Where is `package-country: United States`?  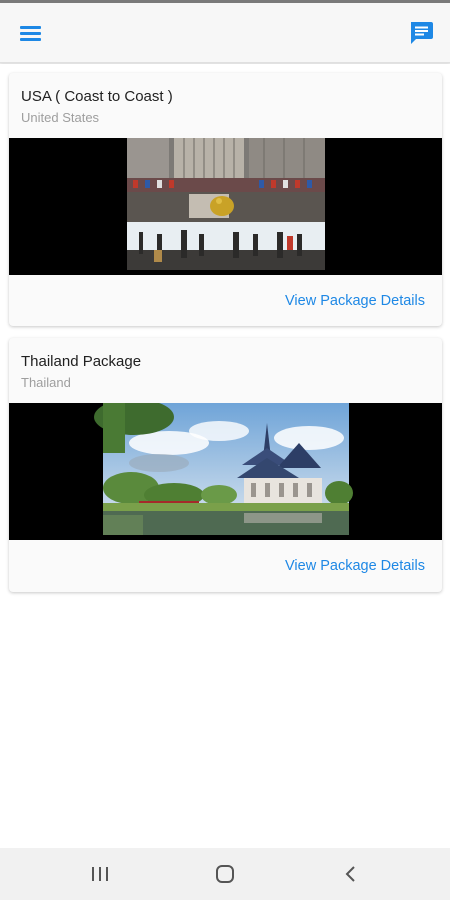
package-country: United States is located at coordinates (60, 117).